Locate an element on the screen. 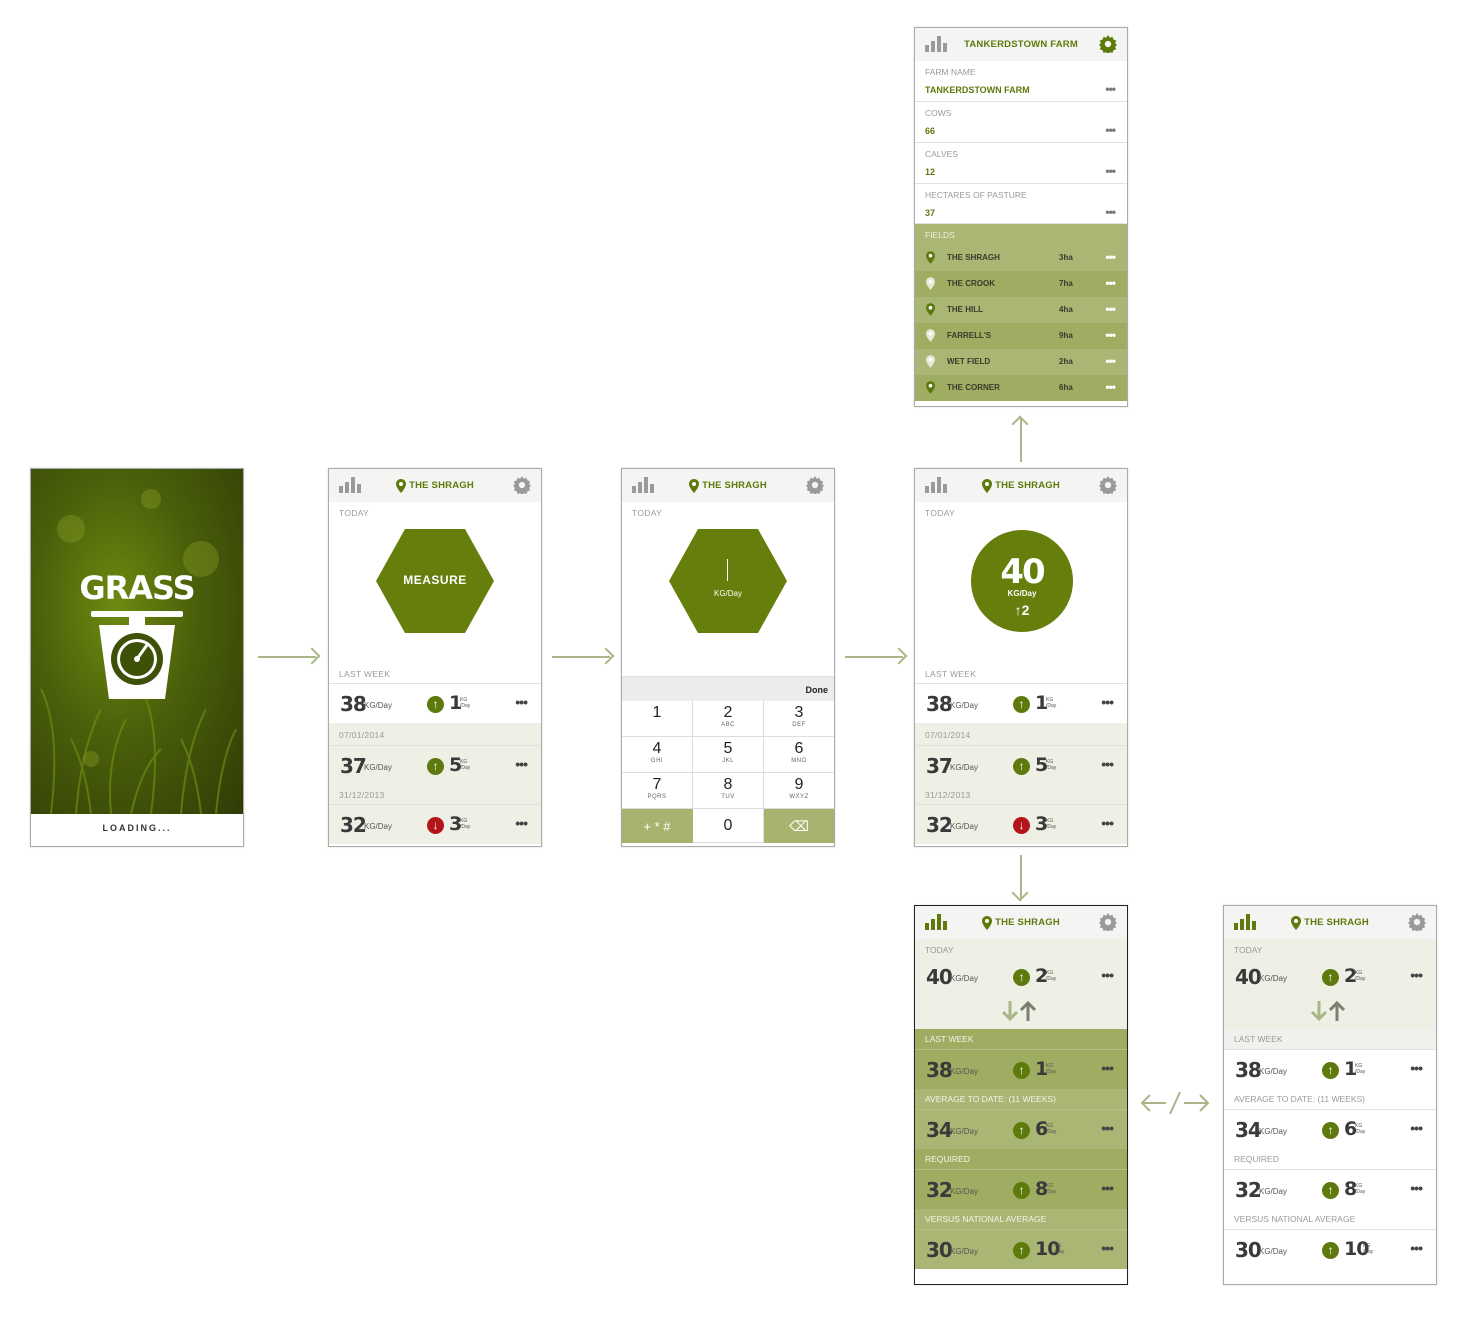 This screenshot has height=1325, width=1469. stat-value: 37 is located at coordinates (939, 766).